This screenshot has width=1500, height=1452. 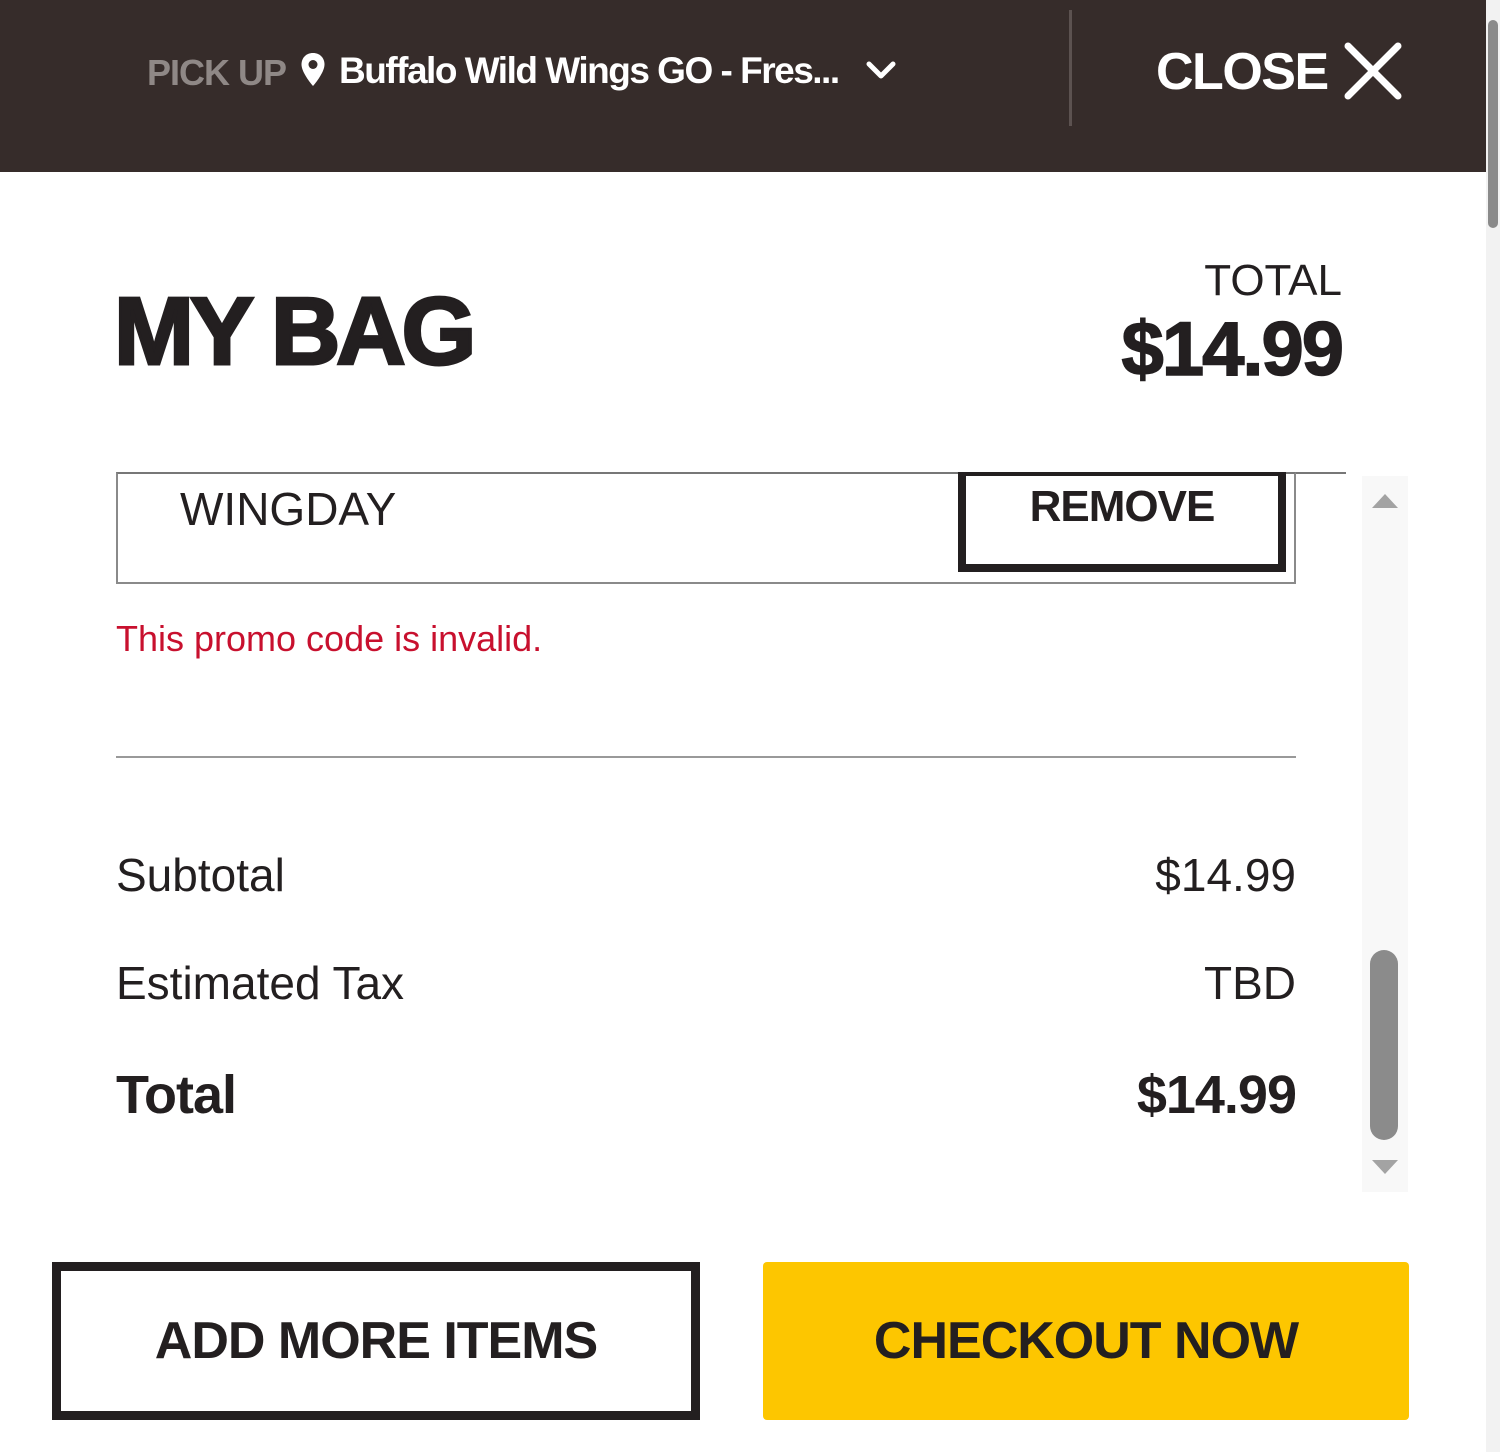 What do you see at coordinates (1493, 124) in the screenshot?
I see `page-scroll-thumb` at bounding box center [1493, 124].